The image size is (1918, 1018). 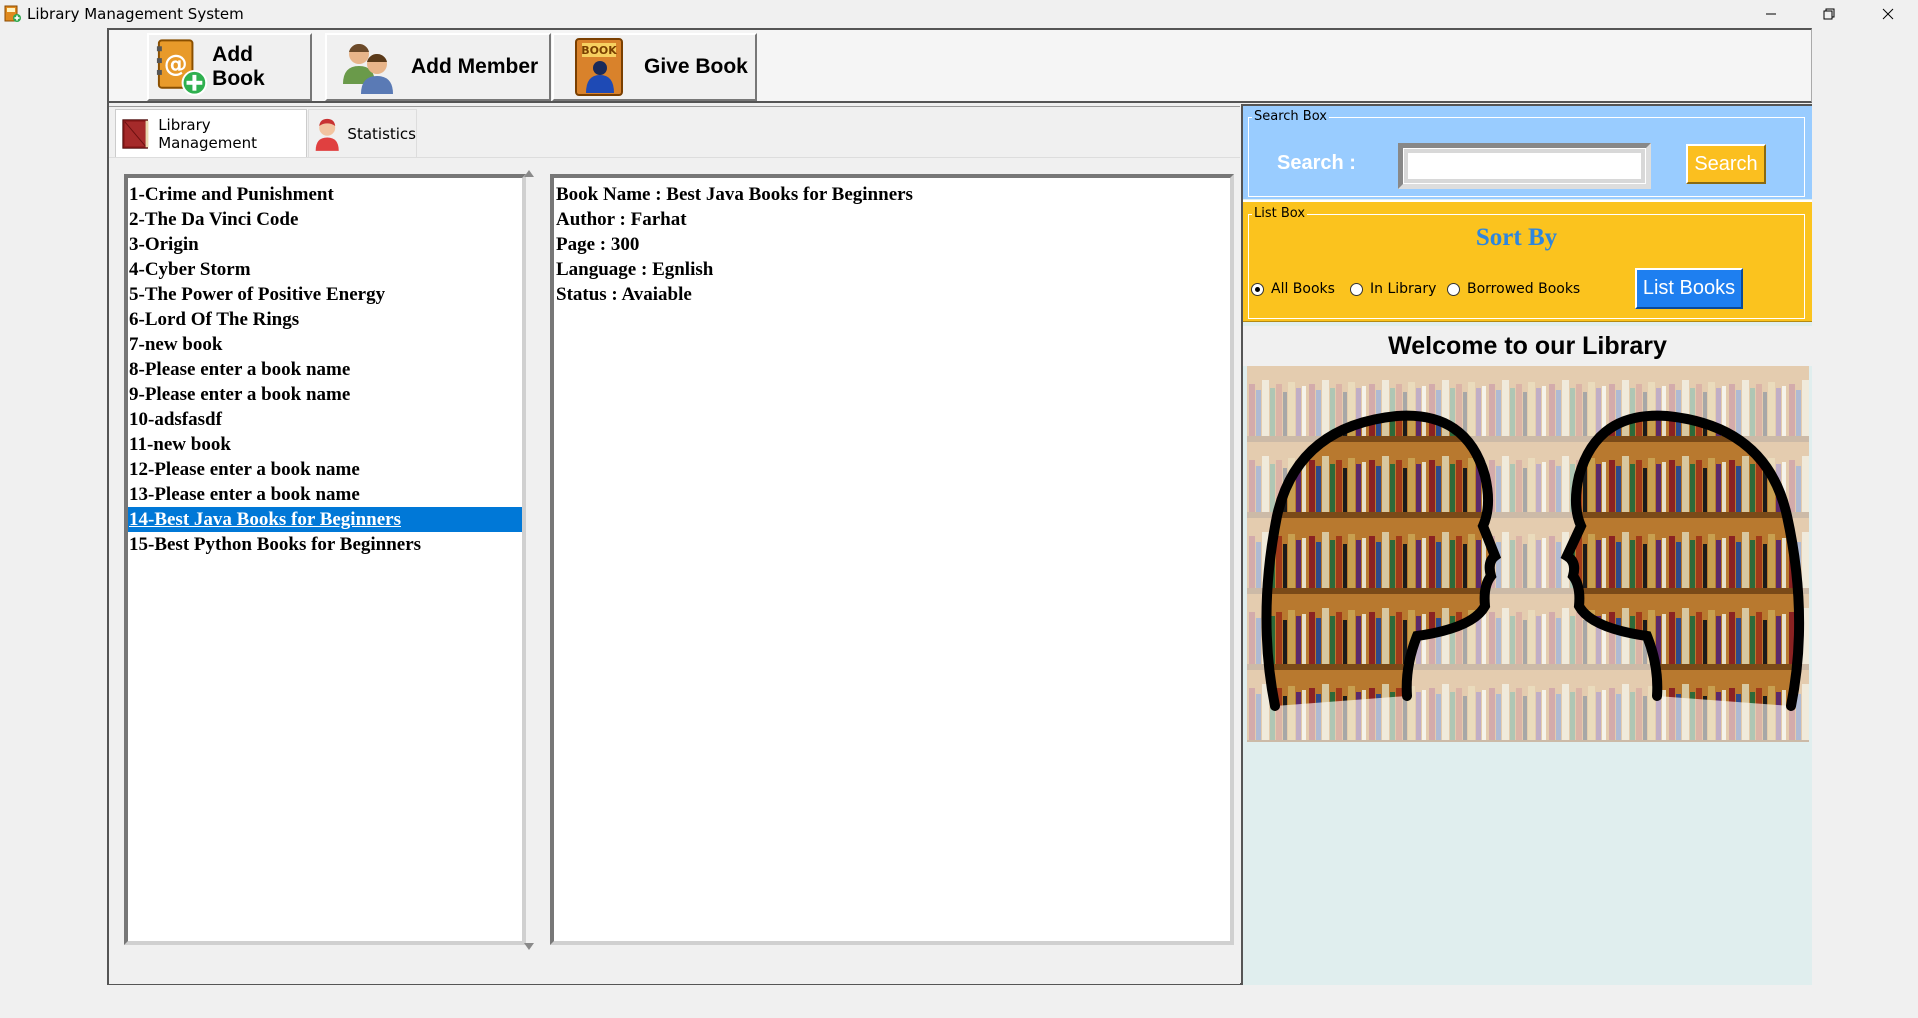 I want to click on book-list-item: 1-Crime and Punishment, so click(x=325, y=194).